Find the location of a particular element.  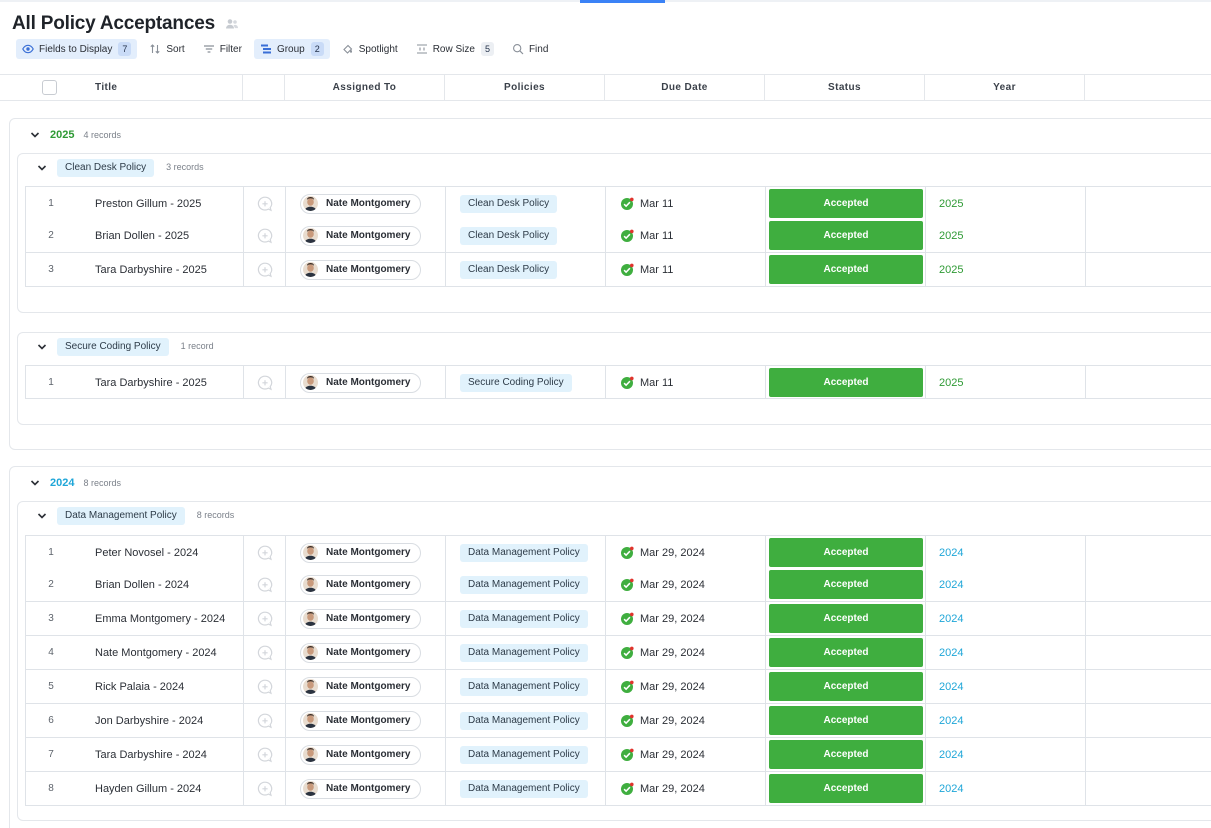

column-policies: Policies is located at coordinates (525, 88).